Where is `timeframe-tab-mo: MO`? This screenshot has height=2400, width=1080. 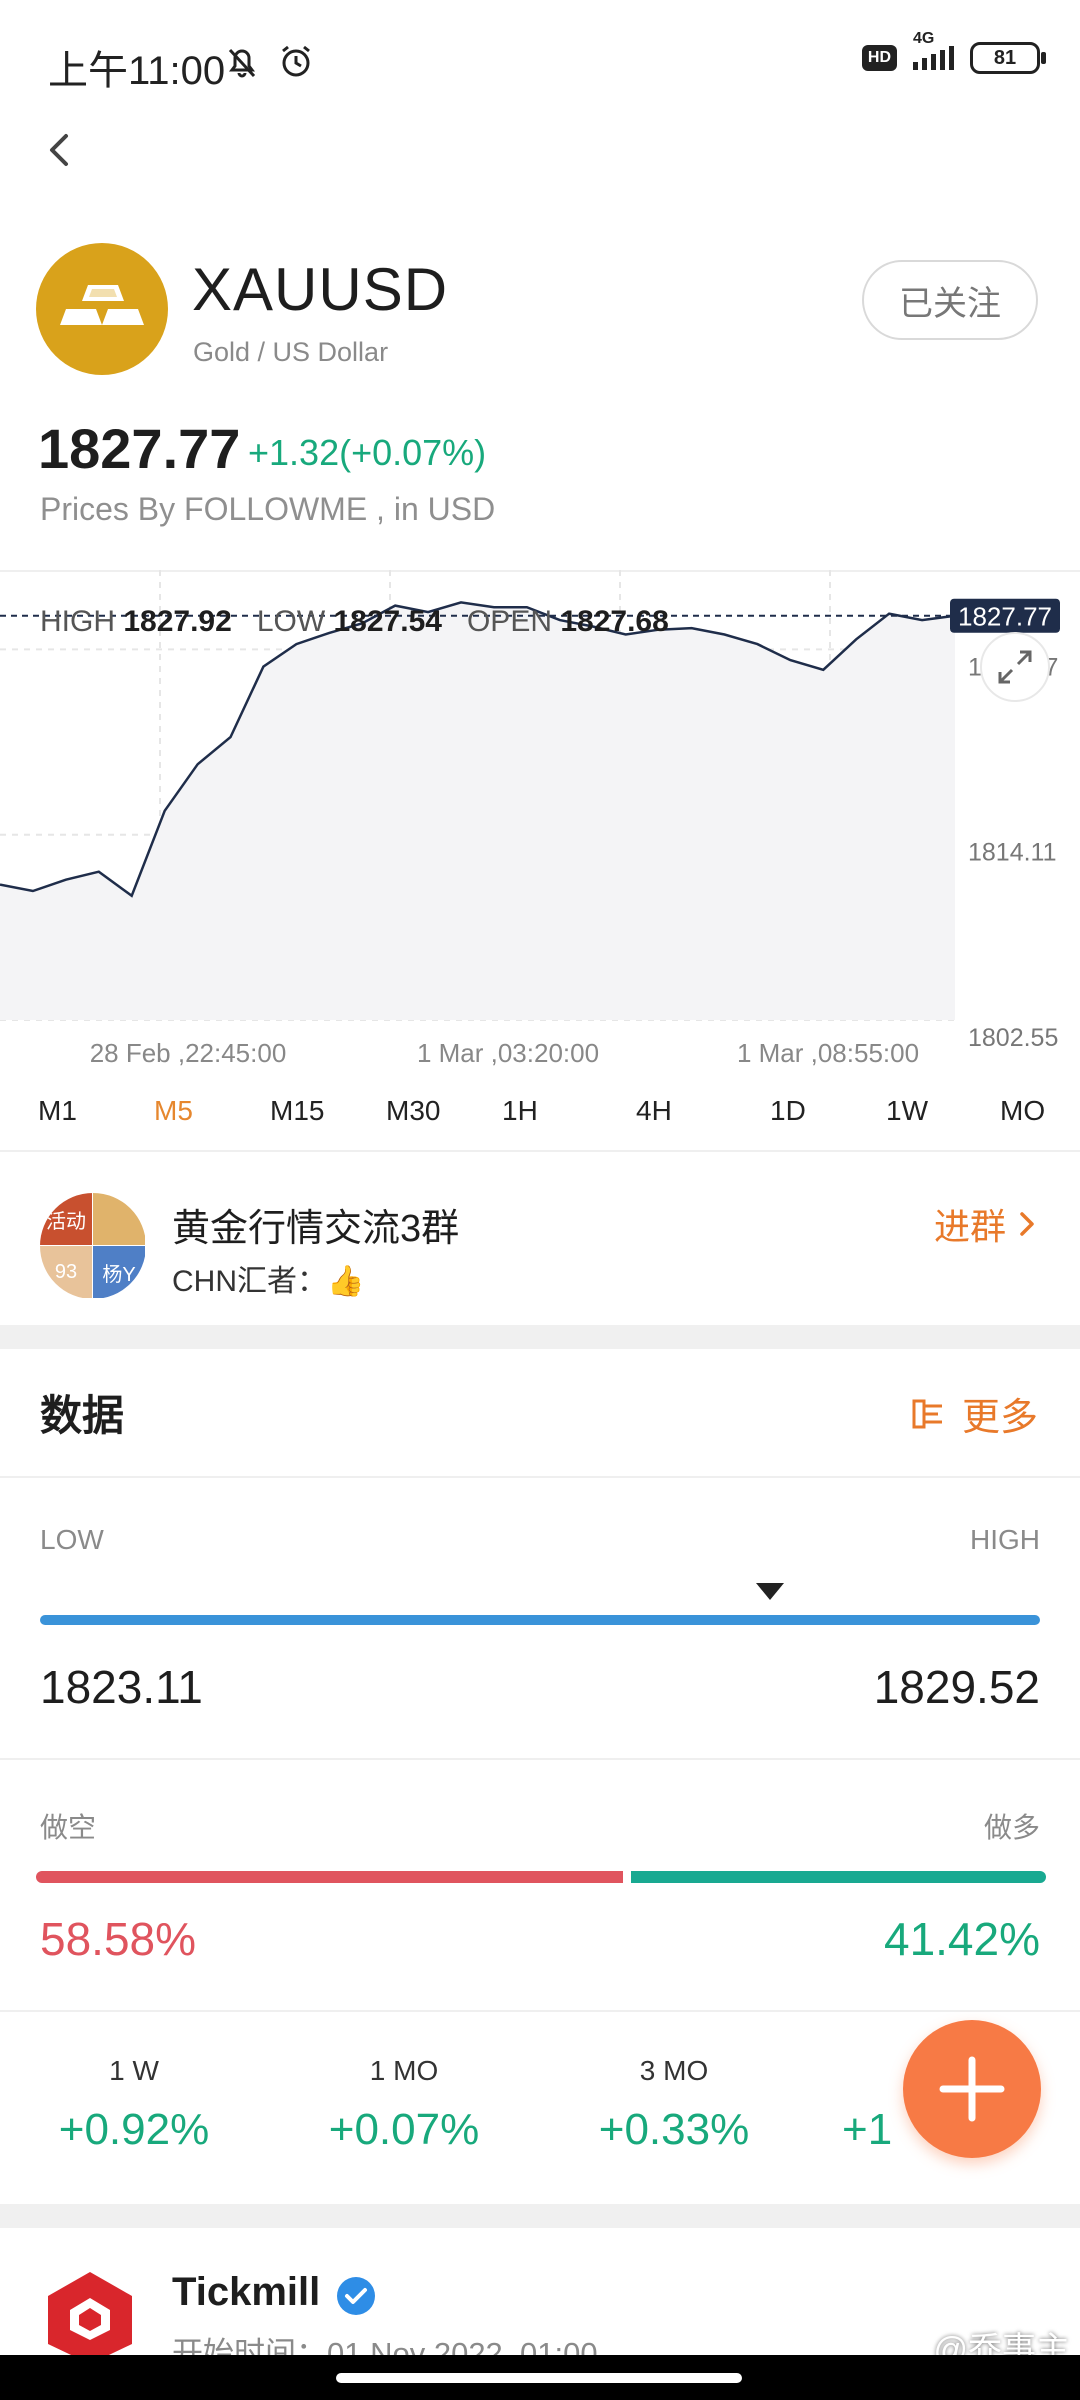
timeframe-tab-mo: MO is located at coordinates (1022, 1111).